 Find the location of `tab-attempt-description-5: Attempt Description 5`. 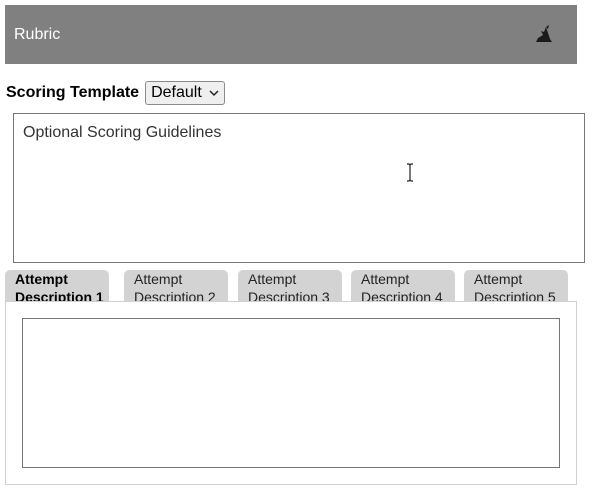

tab-attempt-description-5: Attempt Description 5 is located at coordinates (516, 287).